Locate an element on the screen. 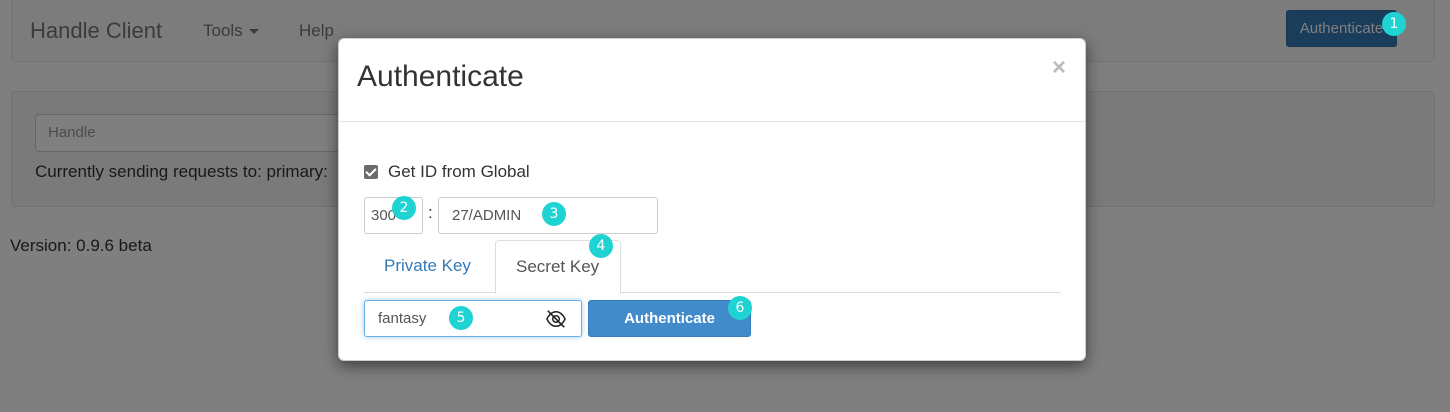 Image resolution: width=1450 pixels, height=412 pixels. marker-badge: 1 is located at coordinates (1394, 24).